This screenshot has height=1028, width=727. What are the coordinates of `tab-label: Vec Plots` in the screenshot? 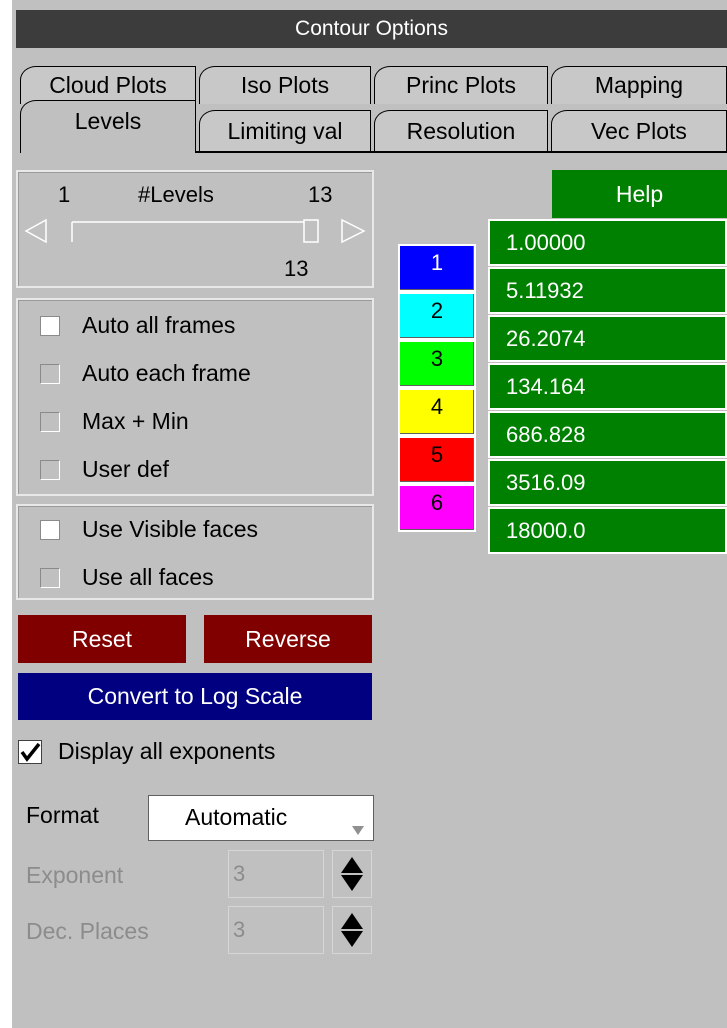 It's located at (639, 131).